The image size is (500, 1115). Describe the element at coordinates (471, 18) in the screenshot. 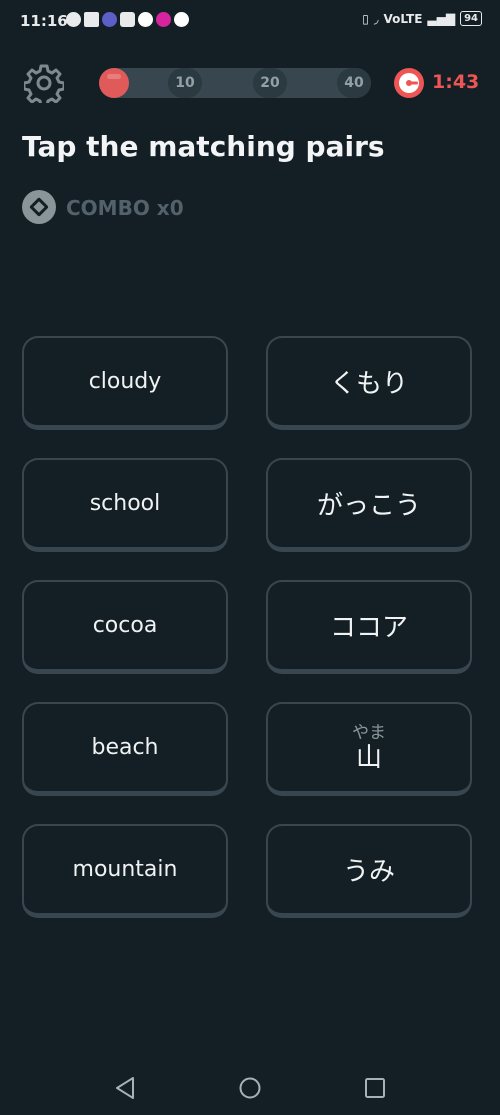

I see `battery-icon: 94` at that location.